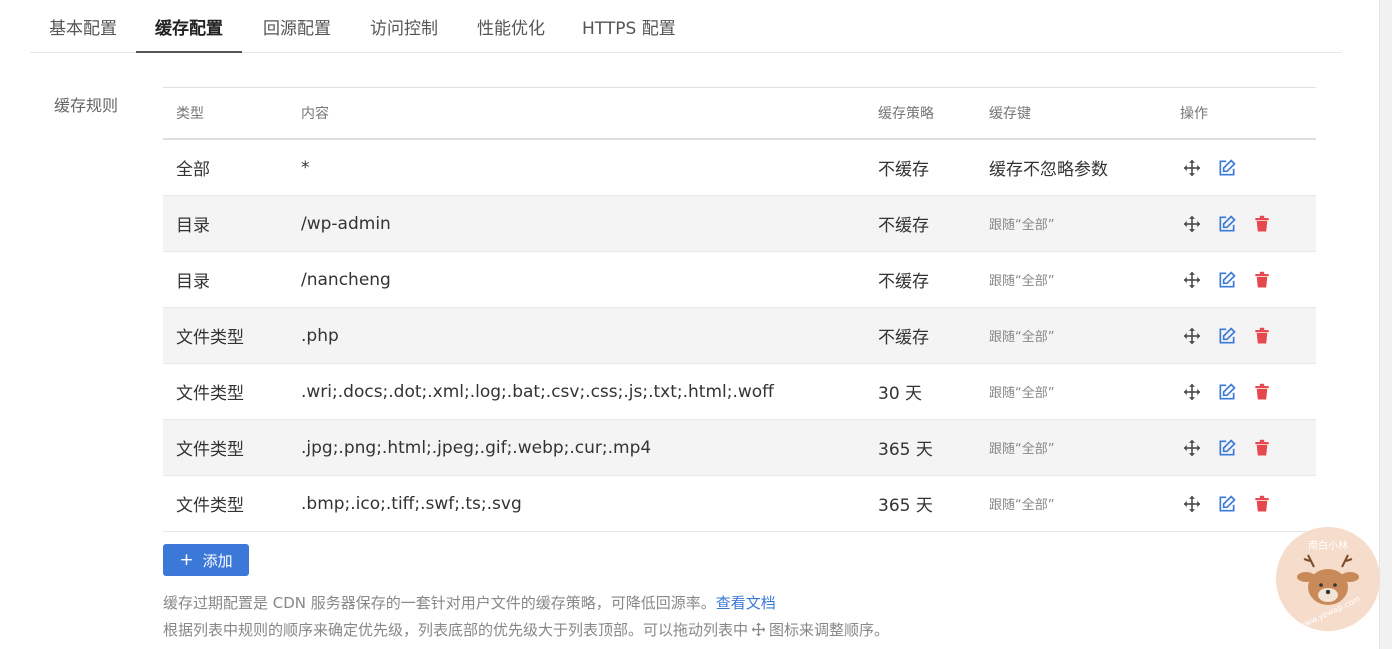  I want to click on row-type: 全部, so click(193, 170).